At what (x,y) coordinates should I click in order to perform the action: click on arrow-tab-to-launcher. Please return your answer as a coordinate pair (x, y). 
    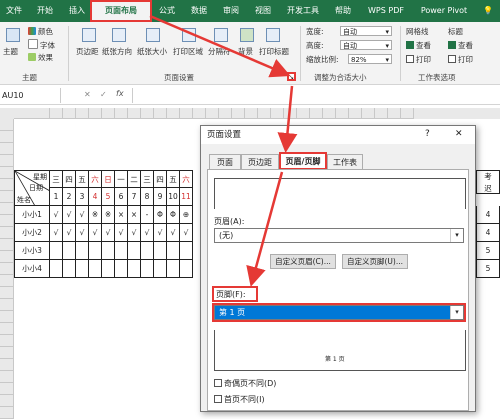
    Looking at the image, I should click on (220, 46).